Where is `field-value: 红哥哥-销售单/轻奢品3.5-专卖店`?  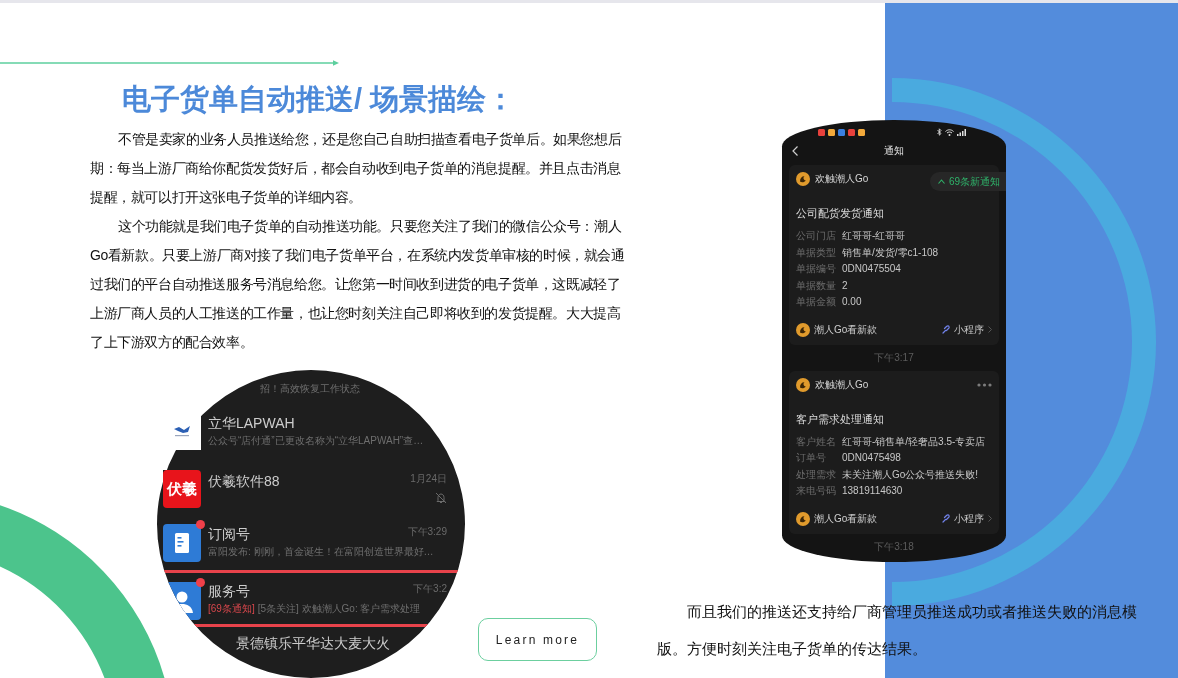
field-value: 红哥哥-销售单/轻奢品3.5-专卖店 is located at coordinates (914, 441).